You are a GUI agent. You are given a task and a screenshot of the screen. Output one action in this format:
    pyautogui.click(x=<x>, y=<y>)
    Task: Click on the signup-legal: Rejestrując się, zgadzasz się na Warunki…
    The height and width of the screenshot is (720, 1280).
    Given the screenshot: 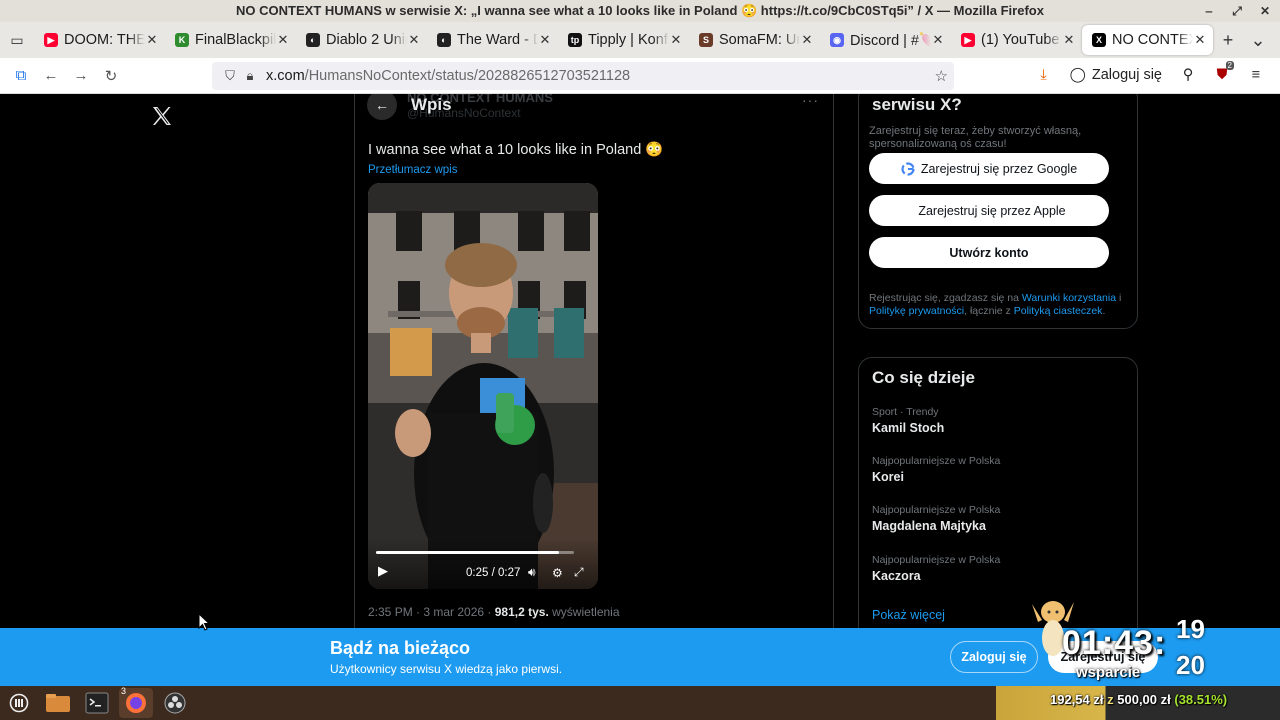 What is the action you would take?
    pyautogui.click(x=1000, y=305)
    